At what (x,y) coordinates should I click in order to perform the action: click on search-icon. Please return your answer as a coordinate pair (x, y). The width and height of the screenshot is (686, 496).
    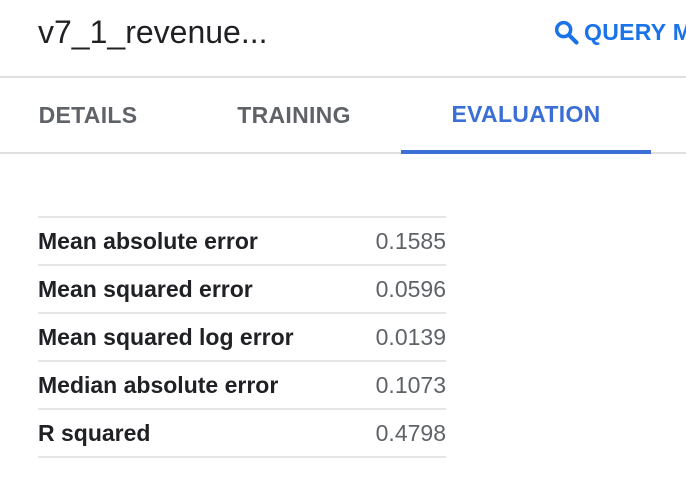
    Looking at the image, I should click on (566, 32).